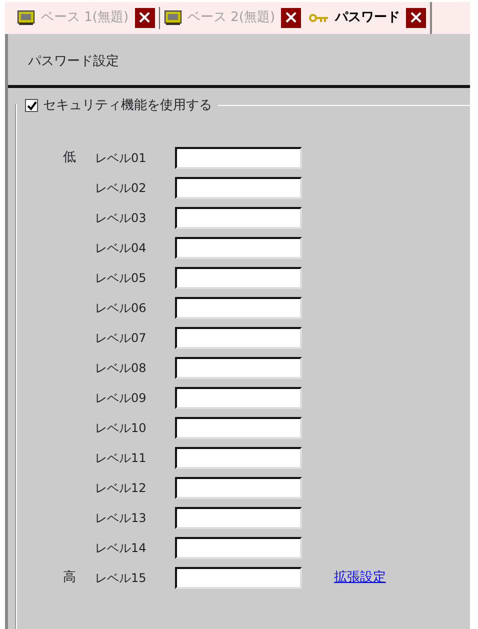 This screenshot has width=478, height=629. I want to click on page-title: パスワード設定, so click(73, 61).